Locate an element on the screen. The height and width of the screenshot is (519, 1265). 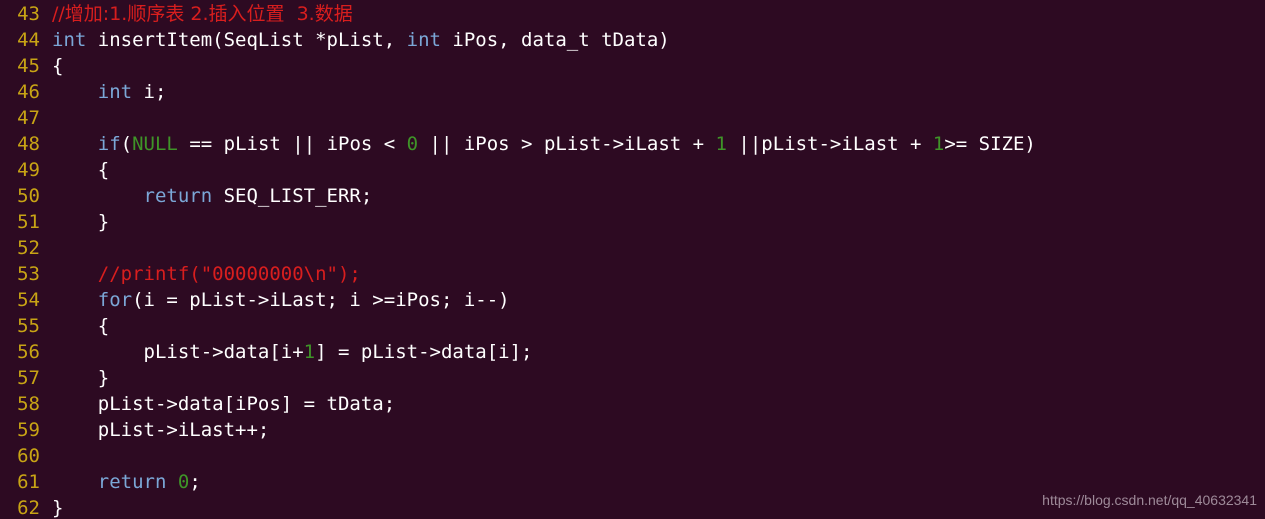
line-content: pList->data[i+1] = pList->data[i]; is located at coordinates (286, 352).